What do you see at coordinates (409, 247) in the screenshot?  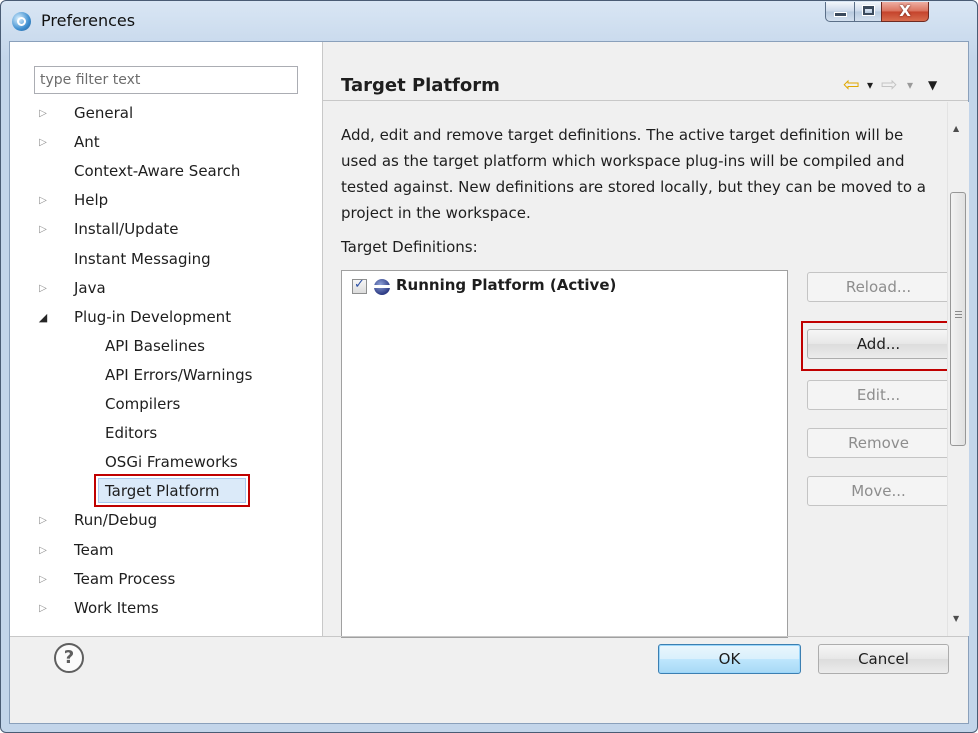 I see `target-definitions-label: Target Definitions:` at bounding box center [409, 247].